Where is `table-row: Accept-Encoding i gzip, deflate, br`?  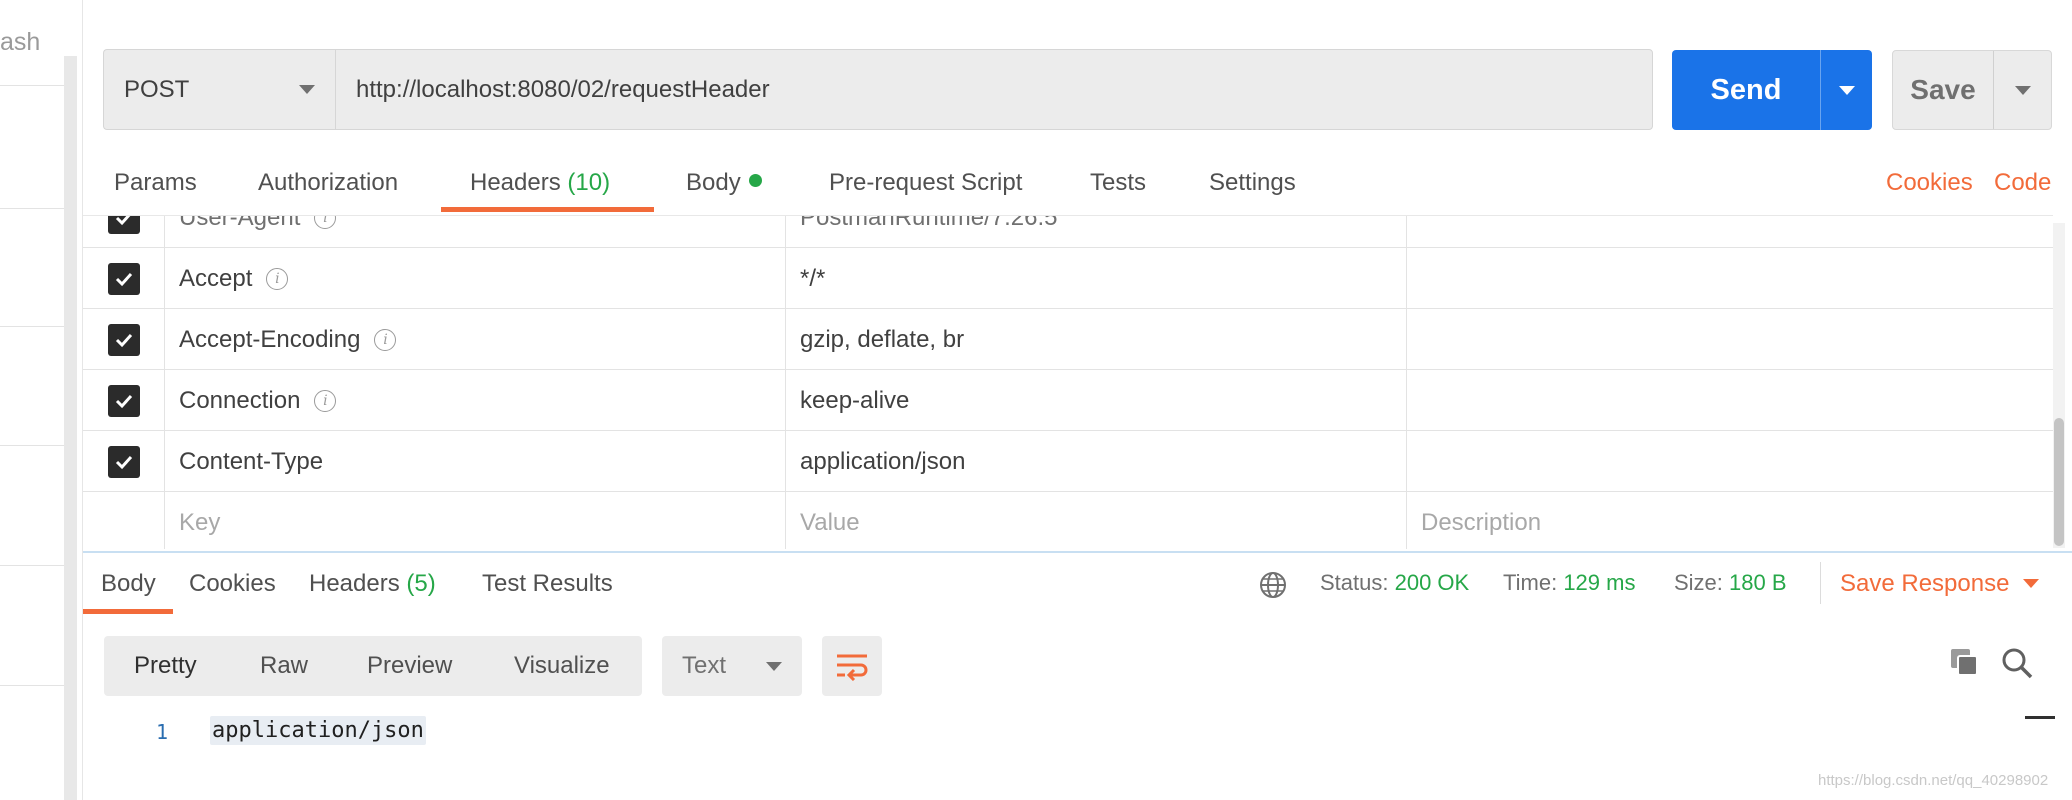 table-row: Accept-Encoding i gzip, deflate, br is located at coordinates (1068, 339).